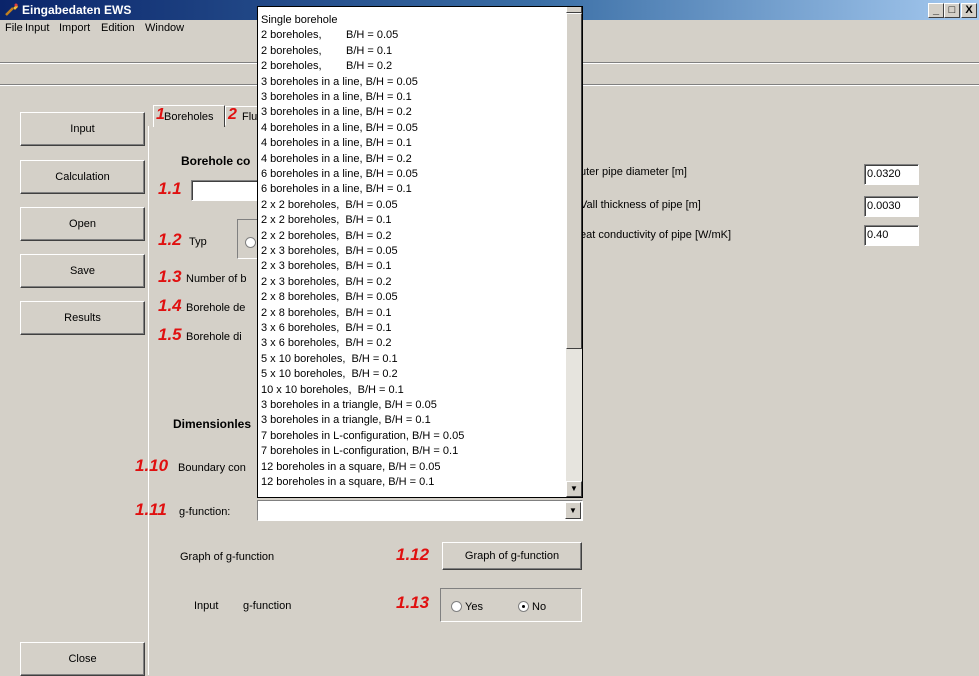 This screenshot has height=676, width=979. Describe the element at coordinates (336, 97) in the screenshot. I see `dropdown-option: 3 boreholes in a line, B/H = 0.1` at that location.